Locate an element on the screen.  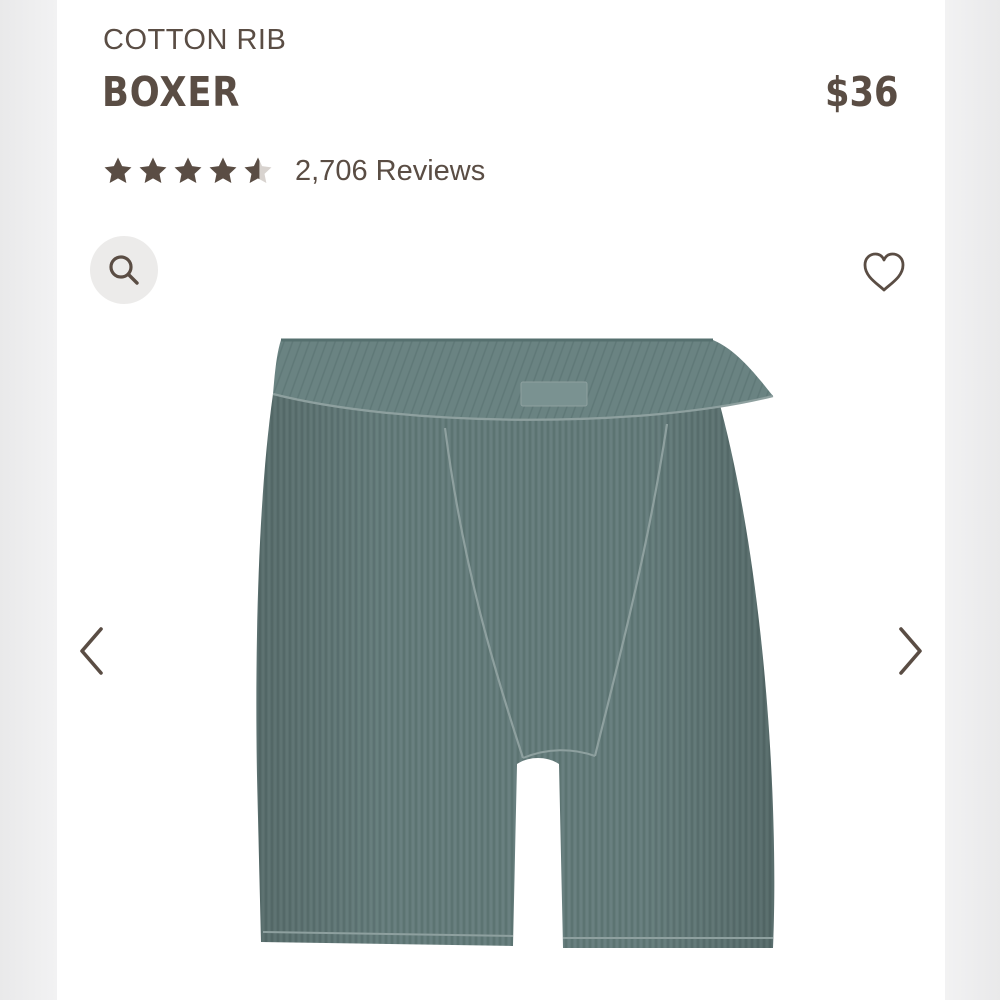
star-rating is located at coordinates (188, 171).